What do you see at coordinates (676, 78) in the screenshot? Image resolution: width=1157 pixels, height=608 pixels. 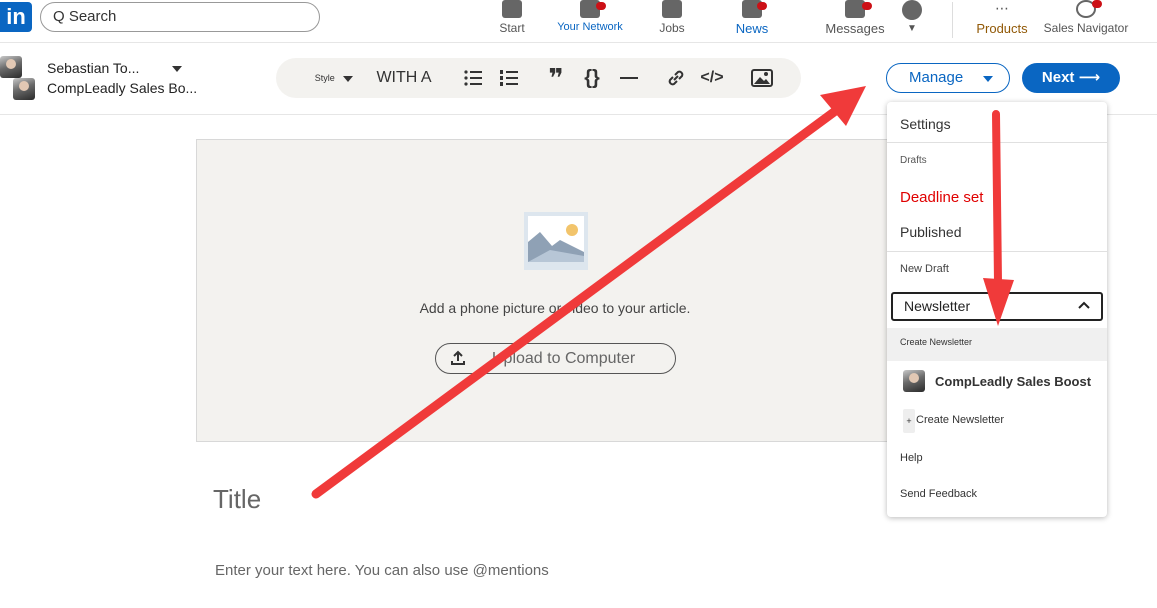 I see `link-icon` at bounding box center [676, 78].